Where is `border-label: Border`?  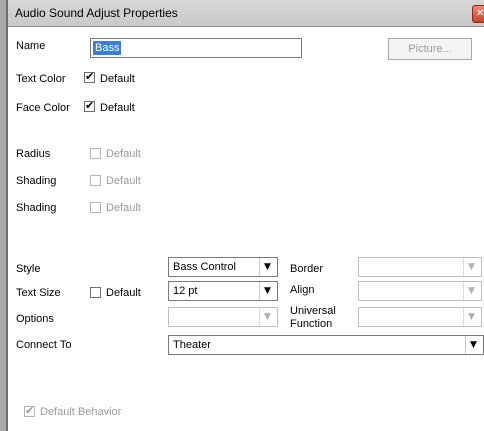 border-label: Border is located at coordinates (307, 269).